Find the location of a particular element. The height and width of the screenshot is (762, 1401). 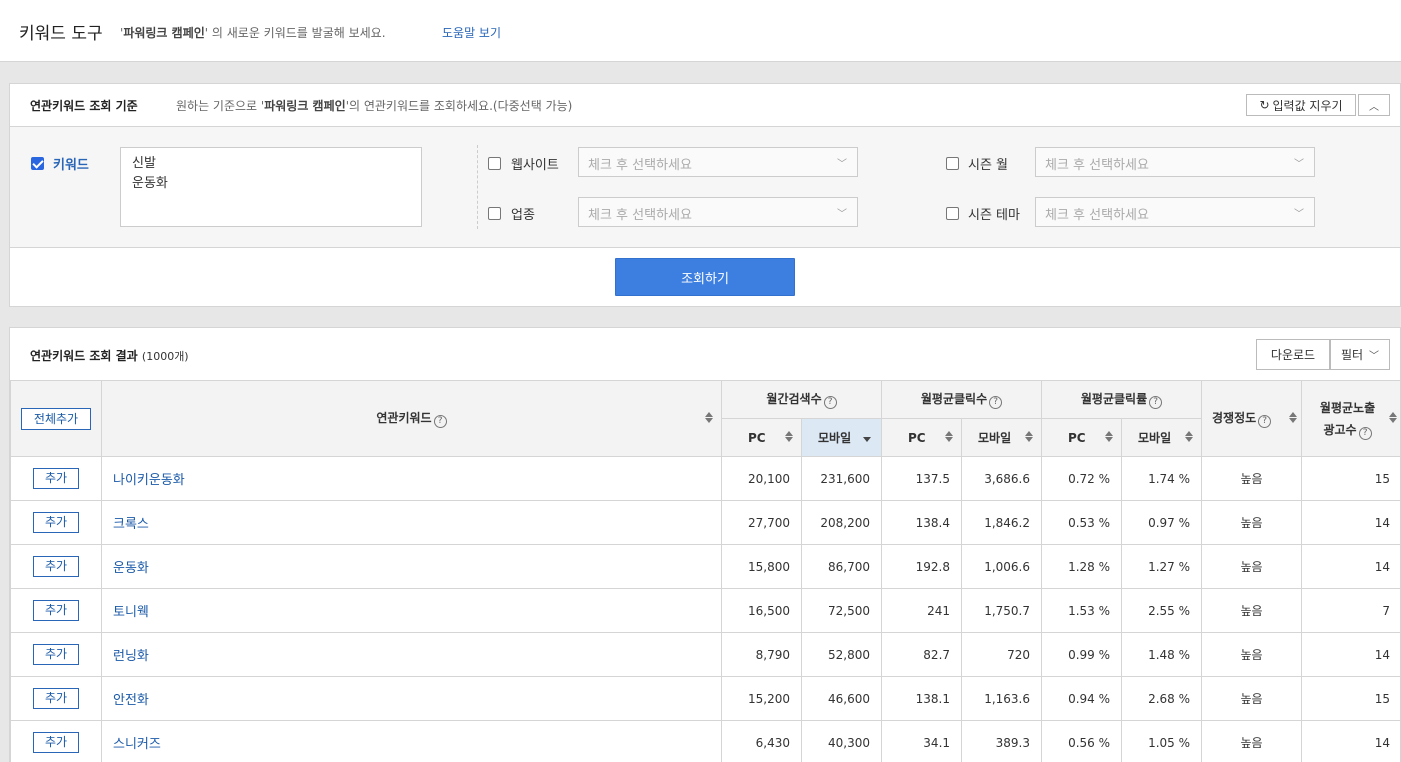

ctr-mobile-cell: 0.97 % is located at coordinates (1162, 522).